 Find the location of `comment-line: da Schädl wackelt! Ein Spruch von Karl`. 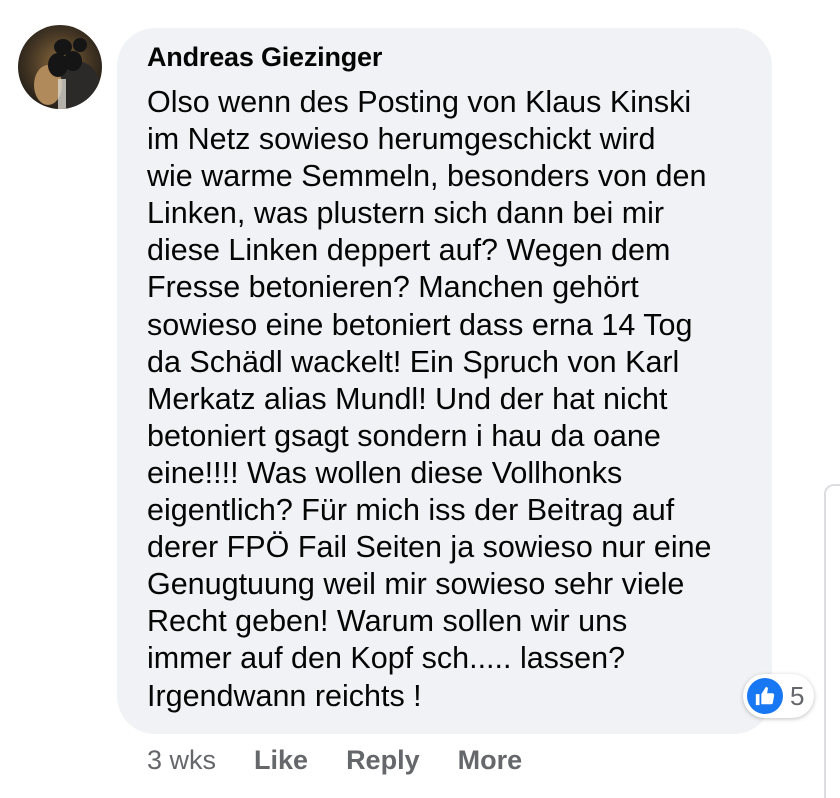

comment-line: da Schädl wackelt! Ein Spruch von Karl is located at coordinates (413, 361).